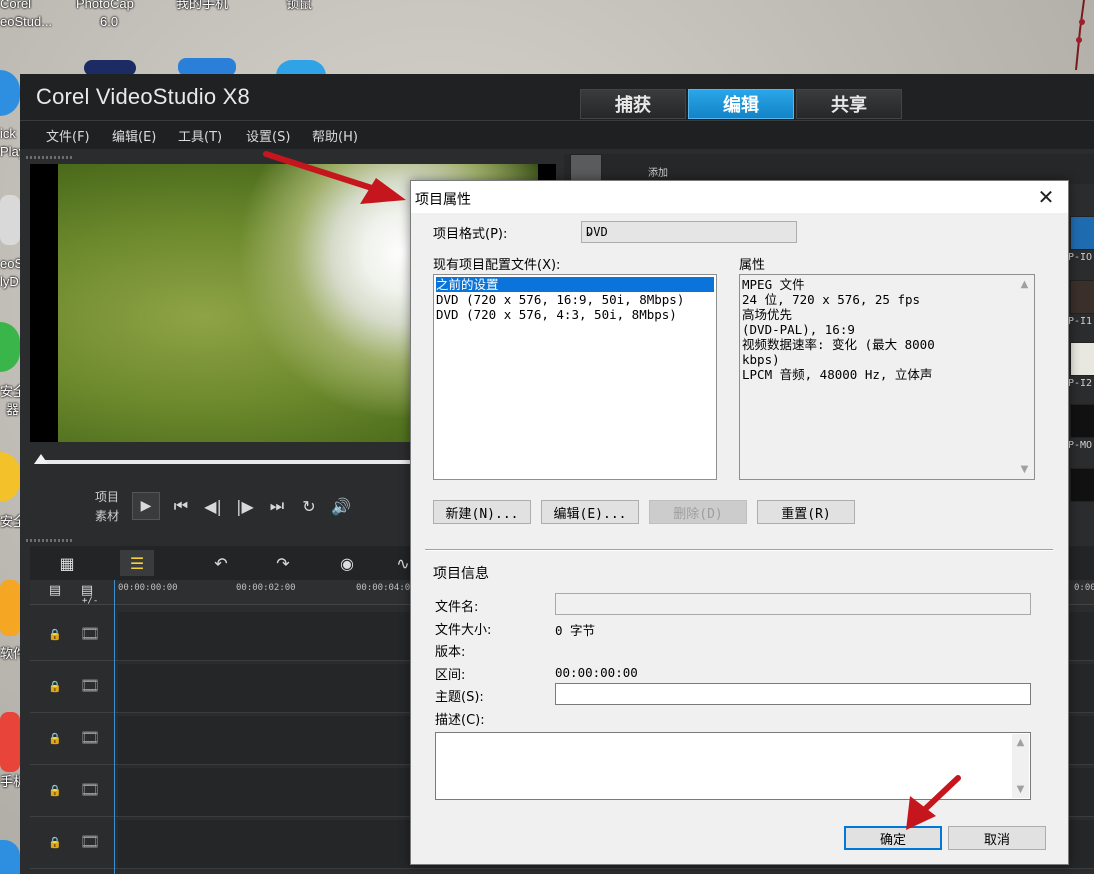 This screenshot has height=874, width=1094. Describe the element at coordinates (1080, 445) in the screenshot. I see `library-thumb-label: P-MO` at that location.